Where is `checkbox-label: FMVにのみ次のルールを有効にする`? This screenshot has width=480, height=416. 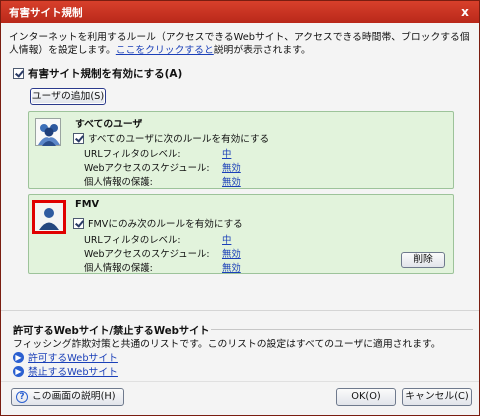
checkbox-label: FMVにのみ次のルールを有効にする is located at coordinates (165, 224).